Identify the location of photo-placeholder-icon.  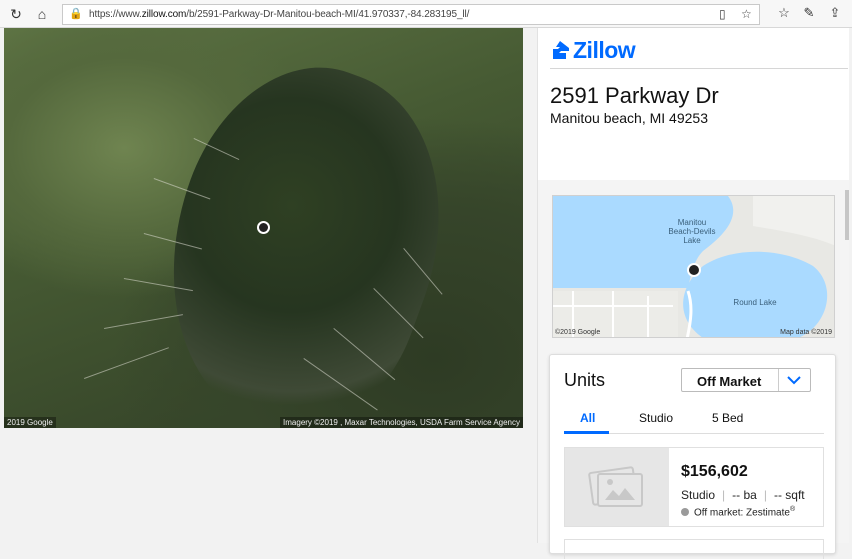
(615, 486).